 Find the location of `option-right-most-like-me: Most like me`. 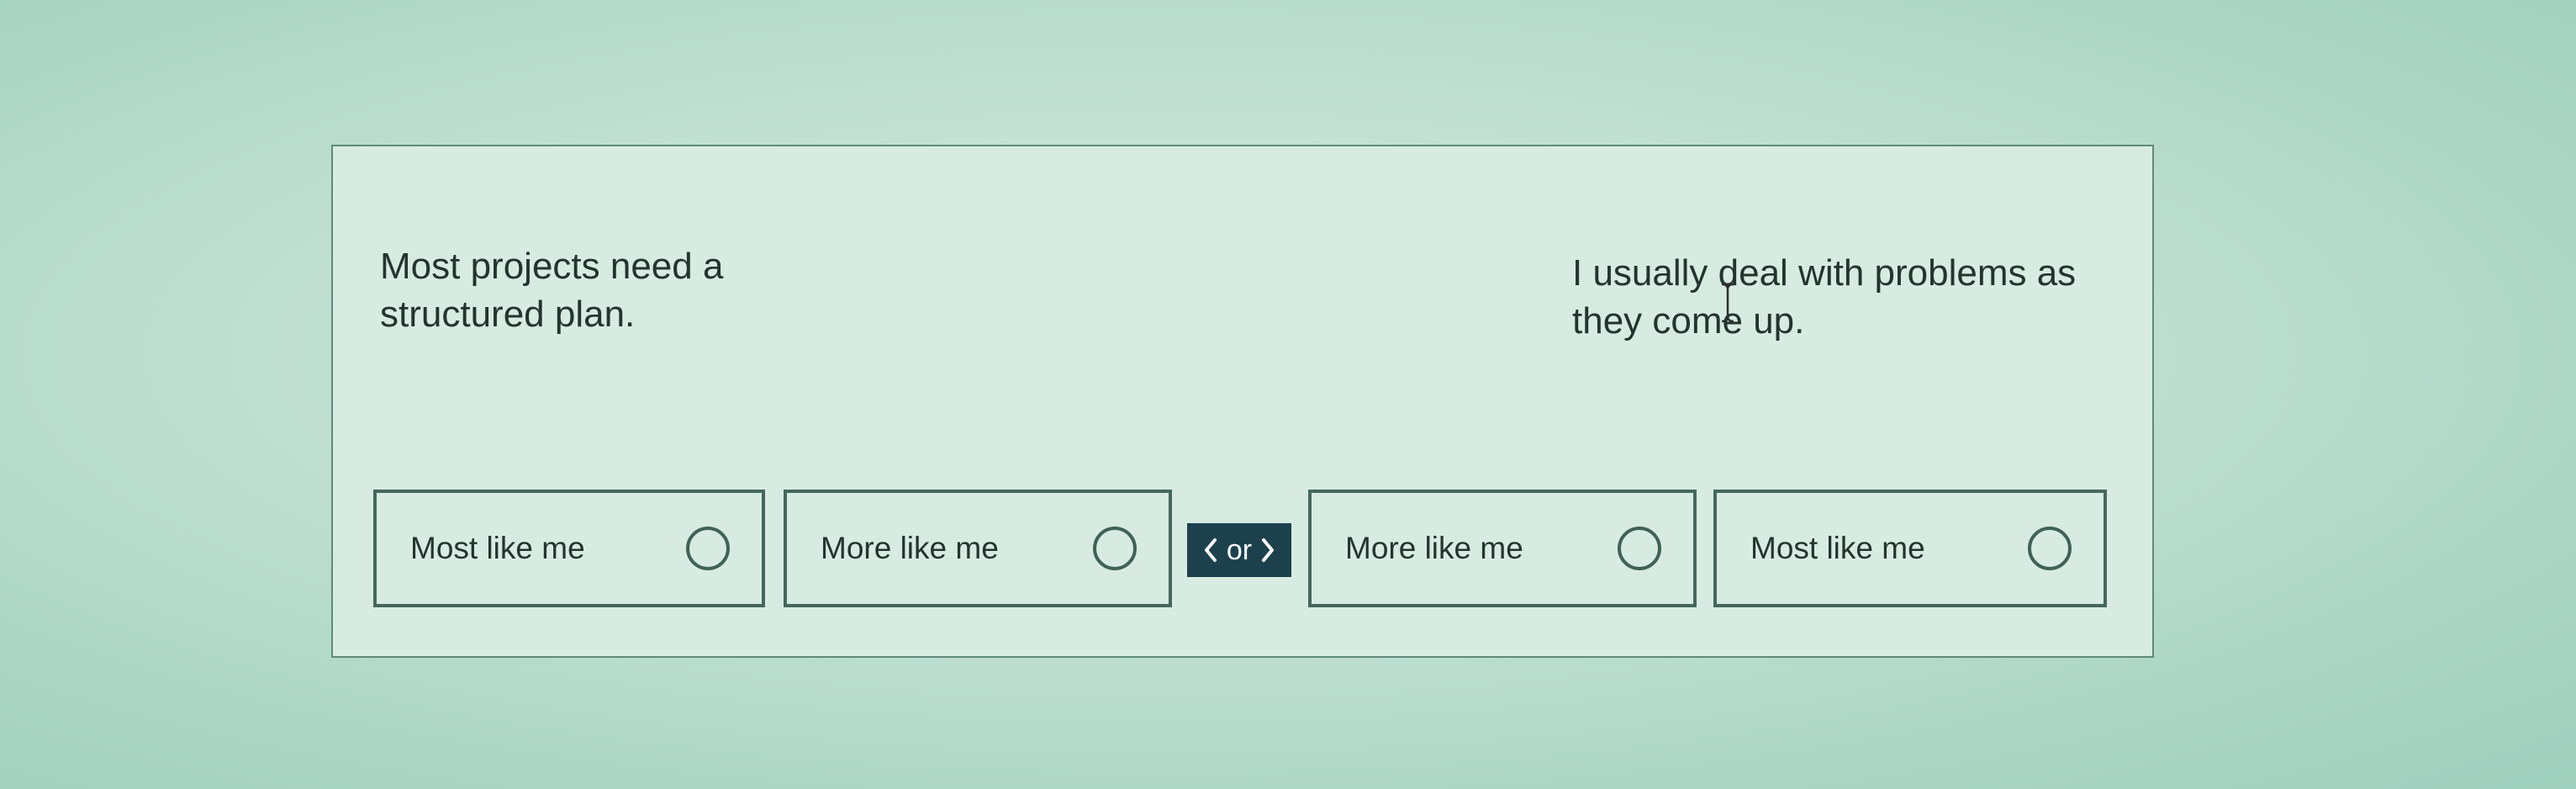

option-right-most-like-me: Most like me is located at coordinates (1910, 549).